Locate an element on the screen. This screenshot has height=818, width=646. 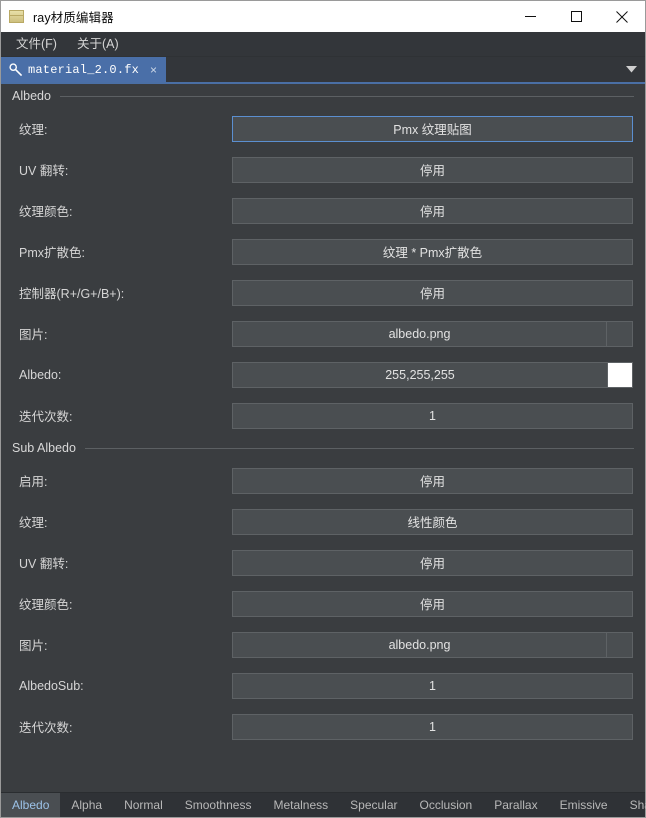
group-header: Albedo is located at coordinates (323, 96).